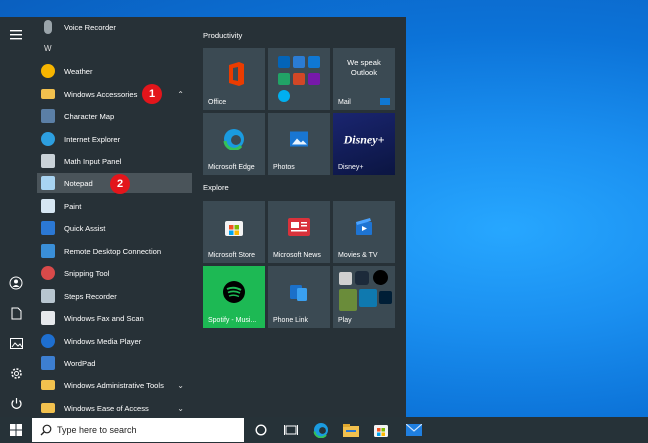  I want to click on settings-gear-icon, so click(16, 373).